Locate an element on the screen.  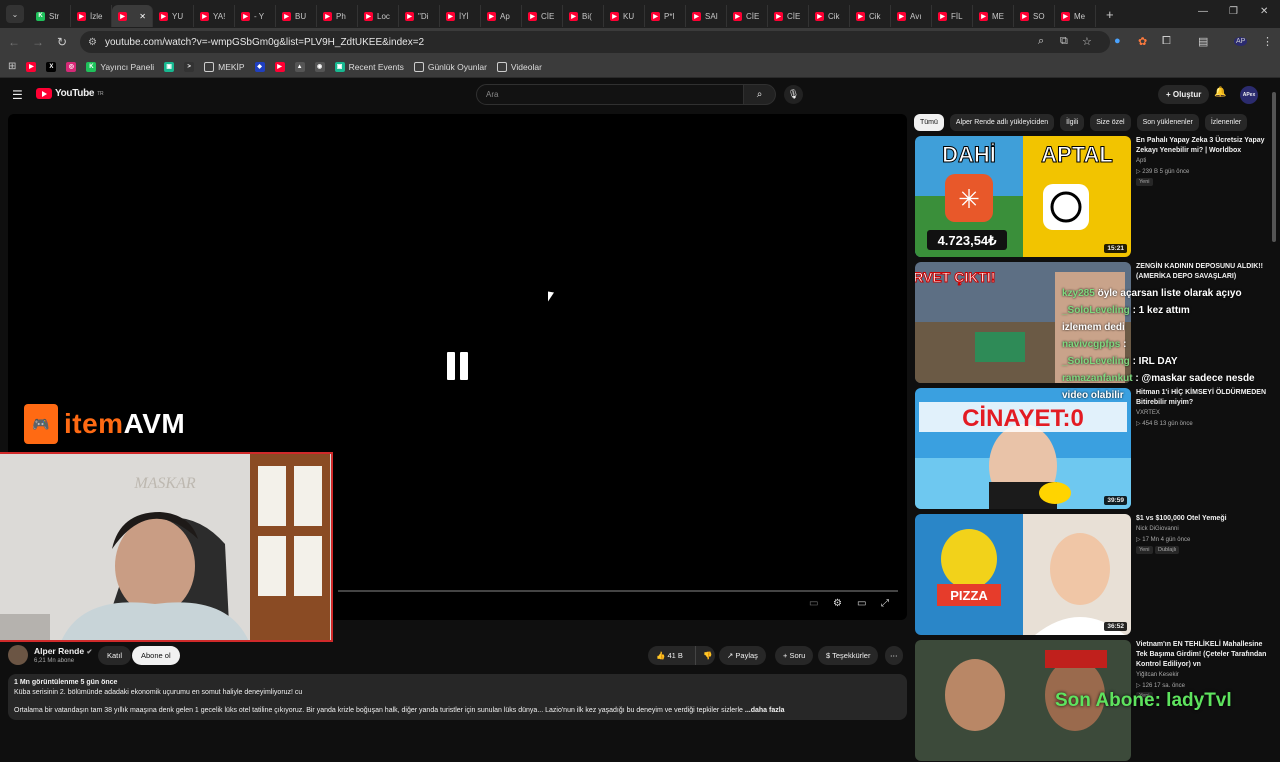
browser-tab: ▶ KU is located at coordinates (624, 16).